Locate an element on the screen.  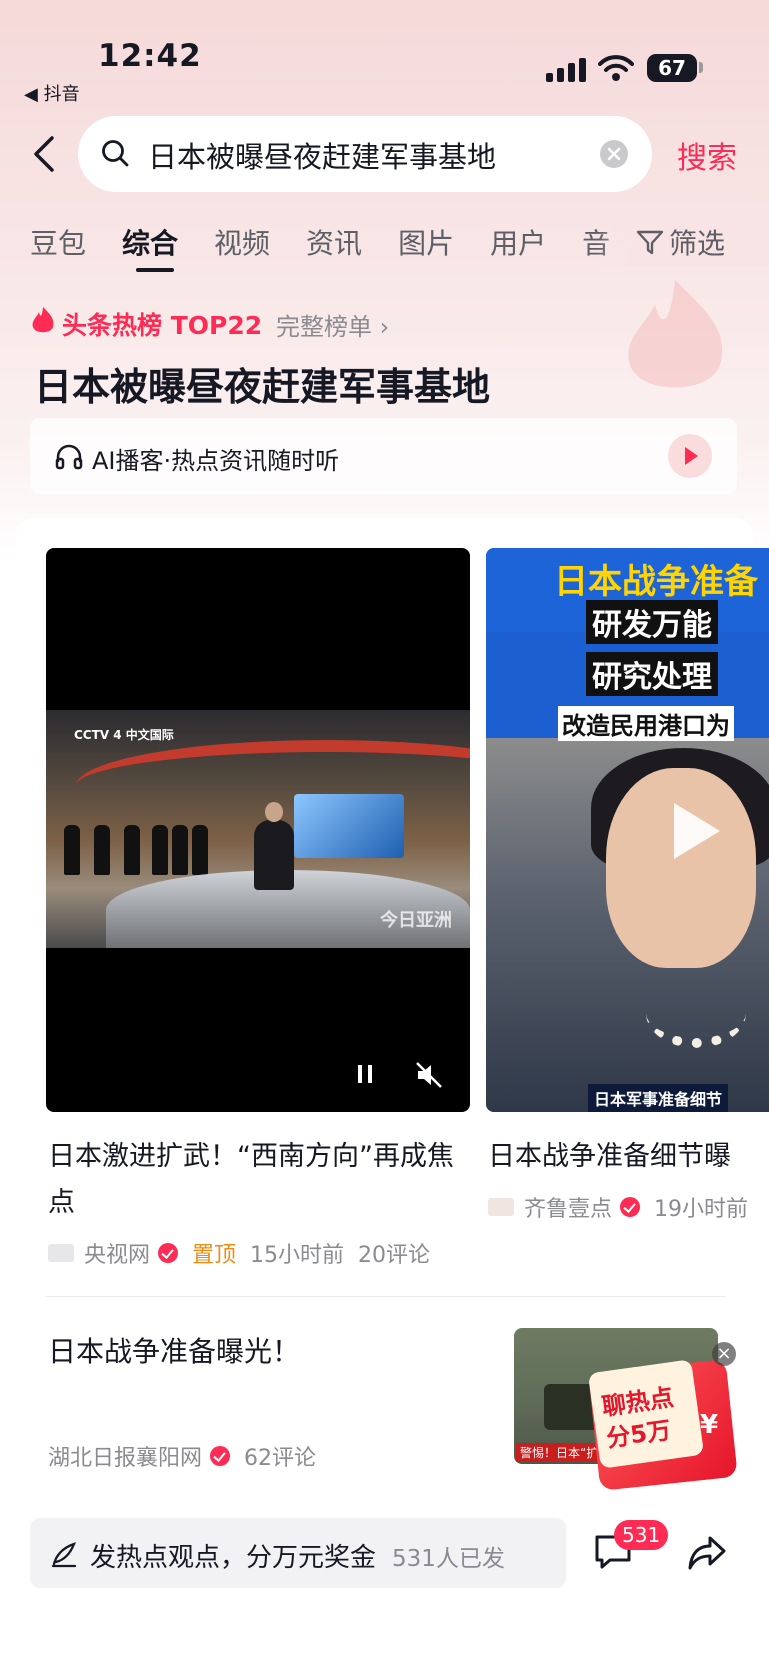
tab-users: 用户 is located at coordinates (518, 242).